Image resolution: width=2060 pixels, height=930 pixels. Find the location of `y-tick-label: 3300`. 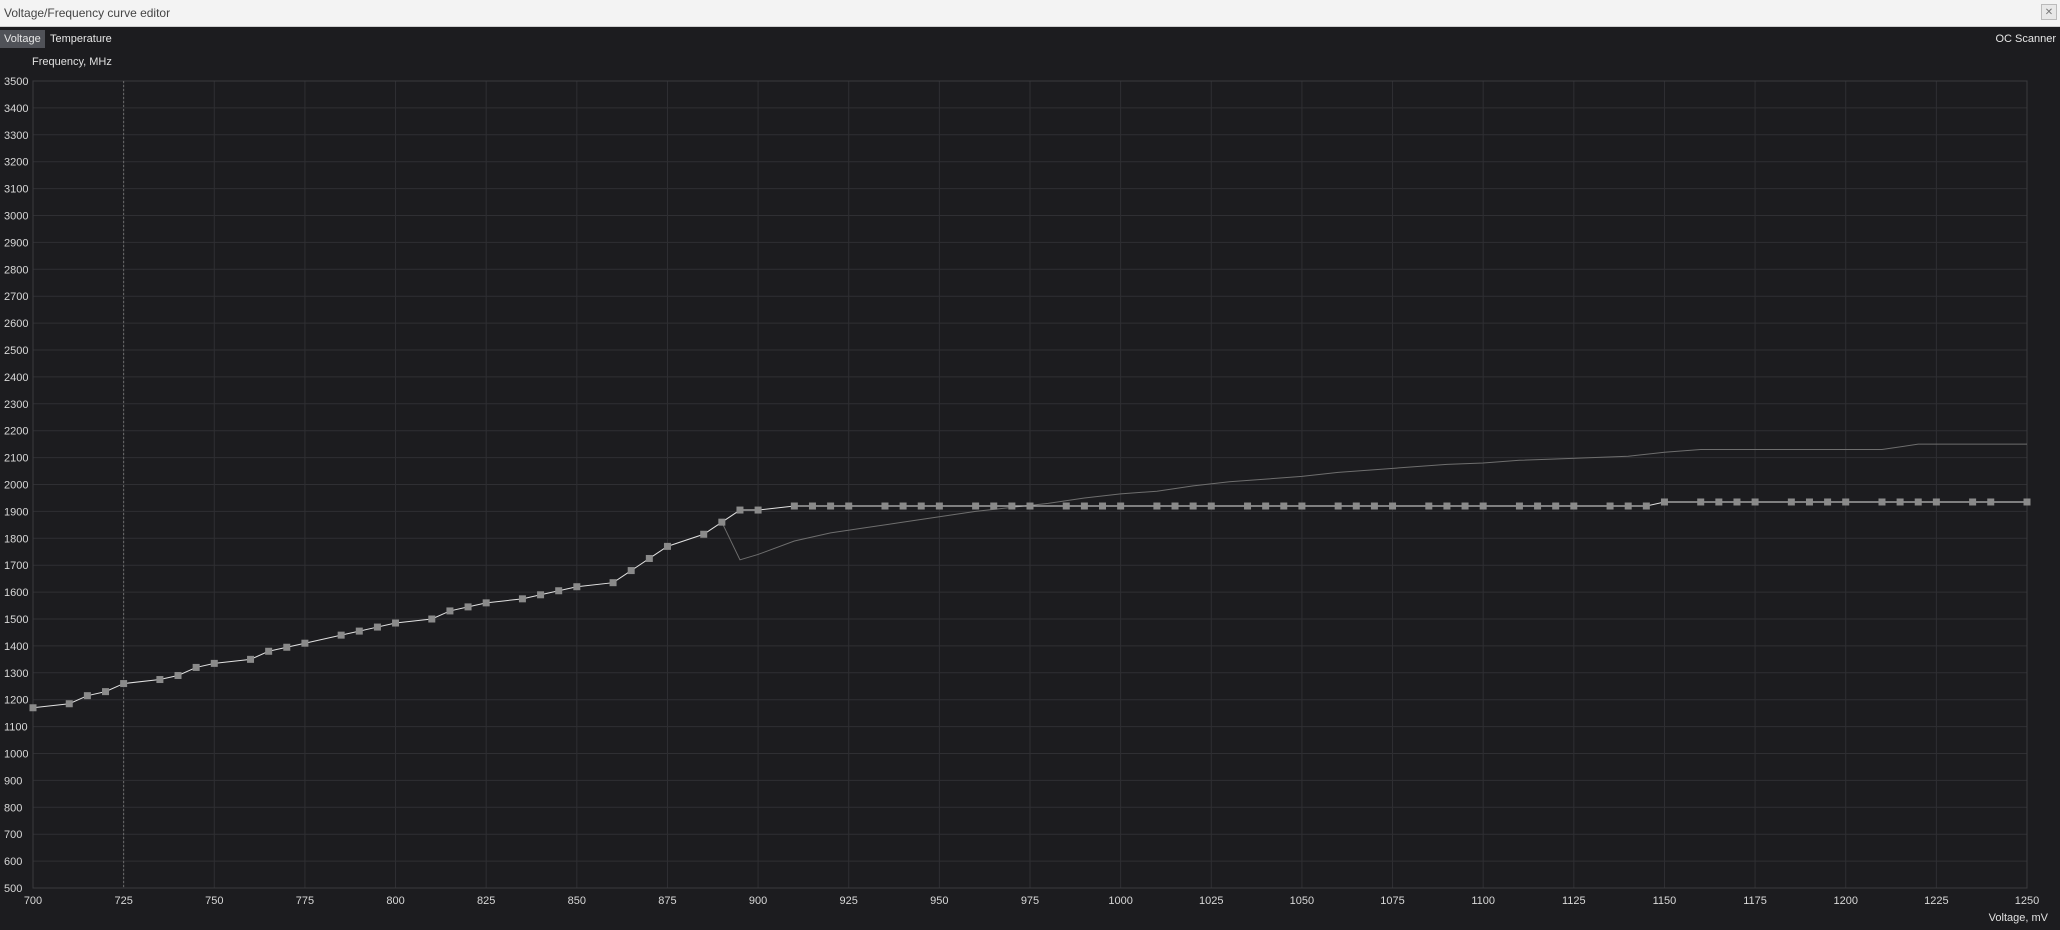

y-tick-label: 3300 is located at coordinates (16, 136).